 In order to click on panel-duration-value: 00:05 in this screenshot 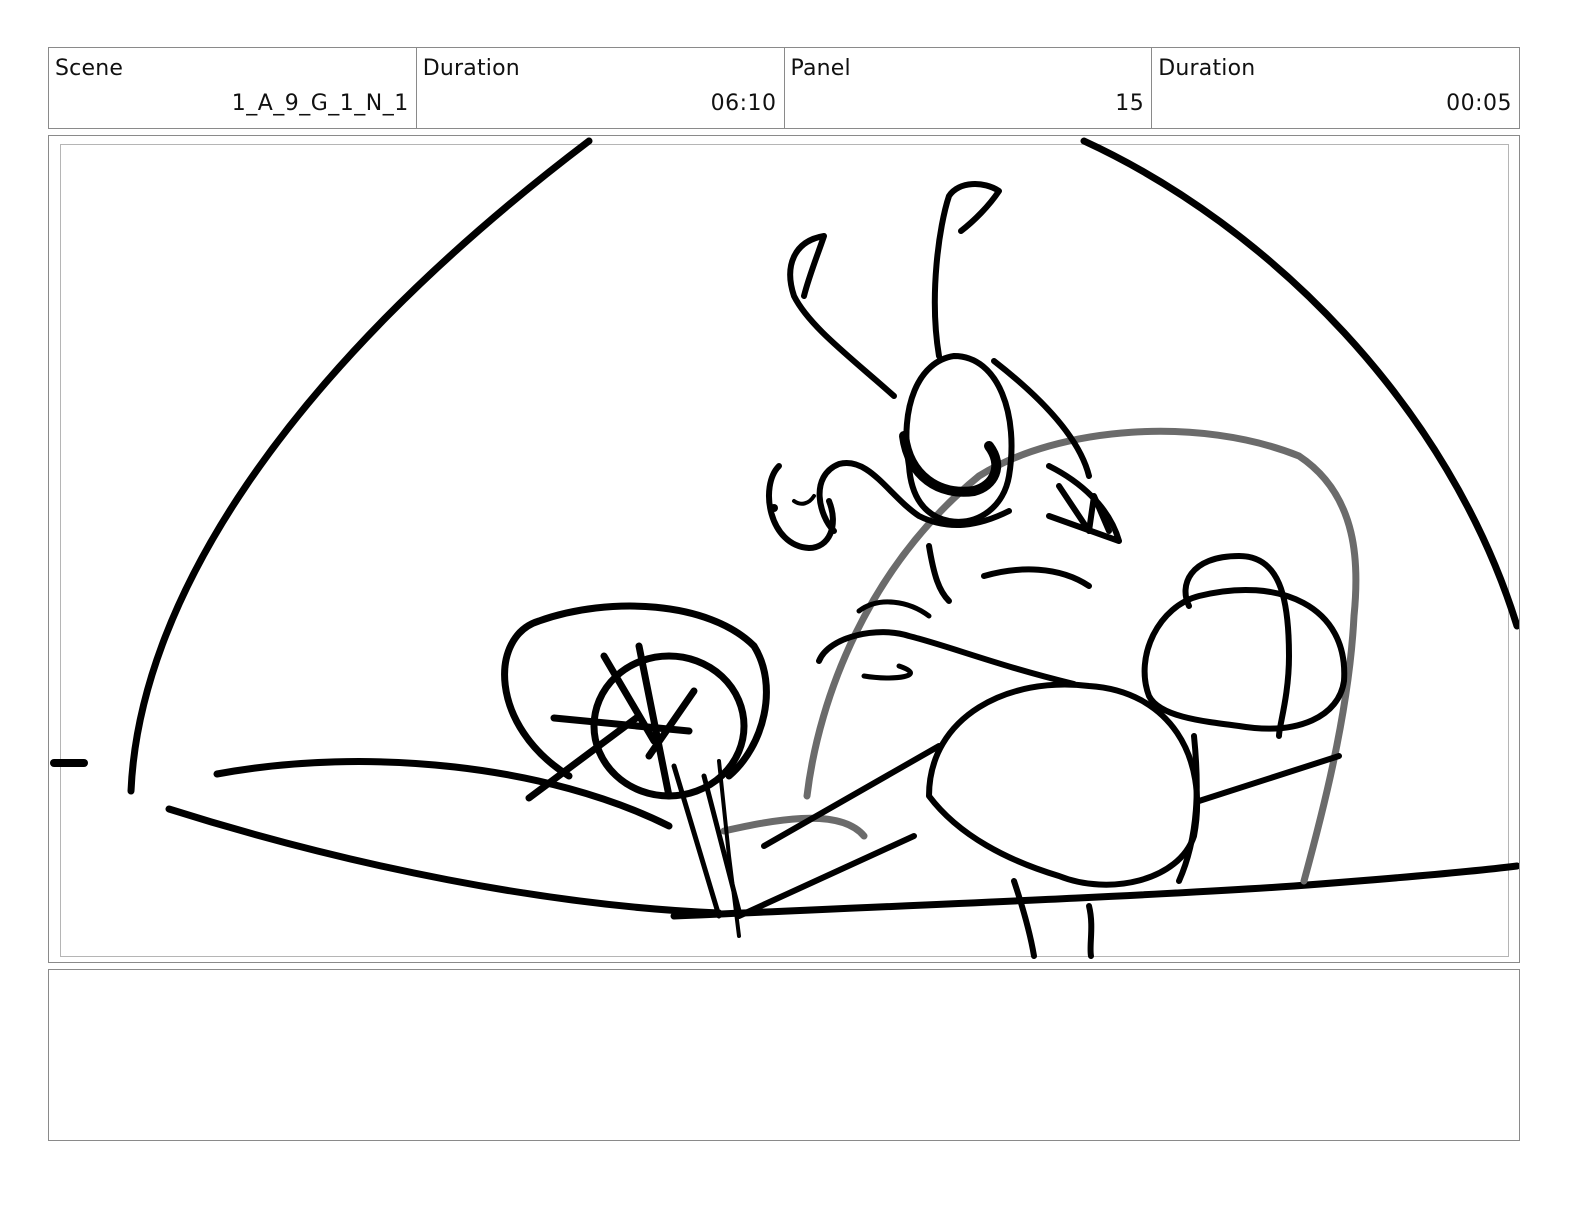, I will do `click(1479, 103)`.